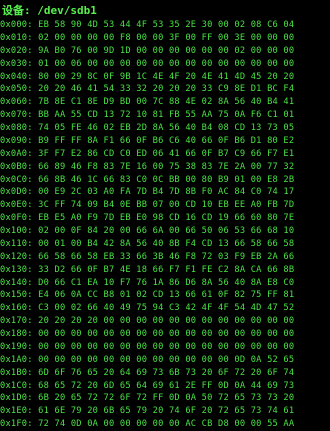  I want to click on row-address: 0x1E0:, so click(16, 411).